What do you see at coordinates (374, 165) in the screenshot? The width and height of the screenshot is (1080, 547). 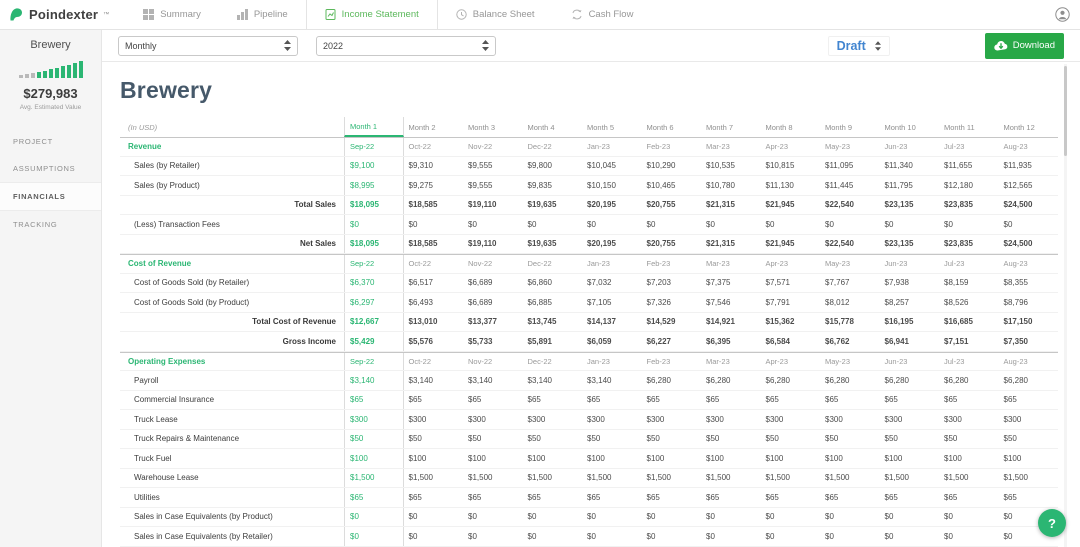 I see `value-cell: $9,100` at bounding box center [374, 165].